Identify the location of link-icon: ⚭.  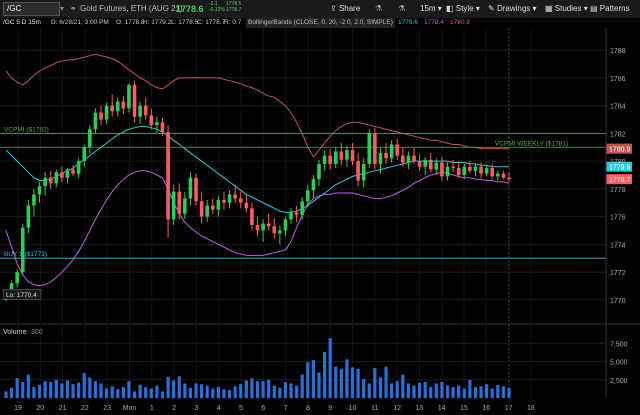
(73, 9).